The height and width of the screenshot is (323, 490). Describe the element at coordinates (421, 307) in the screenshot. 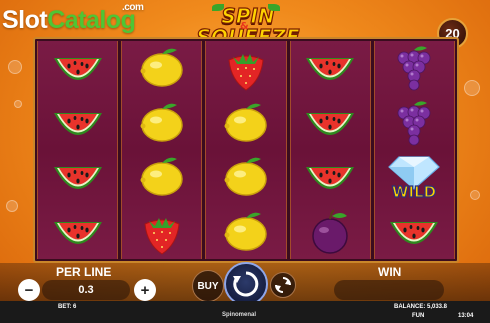

I see `balance-amount: BALANCE: 5,033.8` at that location.